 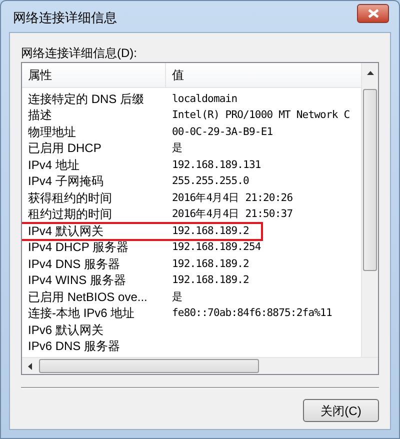 I want to click on property-cell-text: IPv4 默认网关, so click(x=65, y=231).